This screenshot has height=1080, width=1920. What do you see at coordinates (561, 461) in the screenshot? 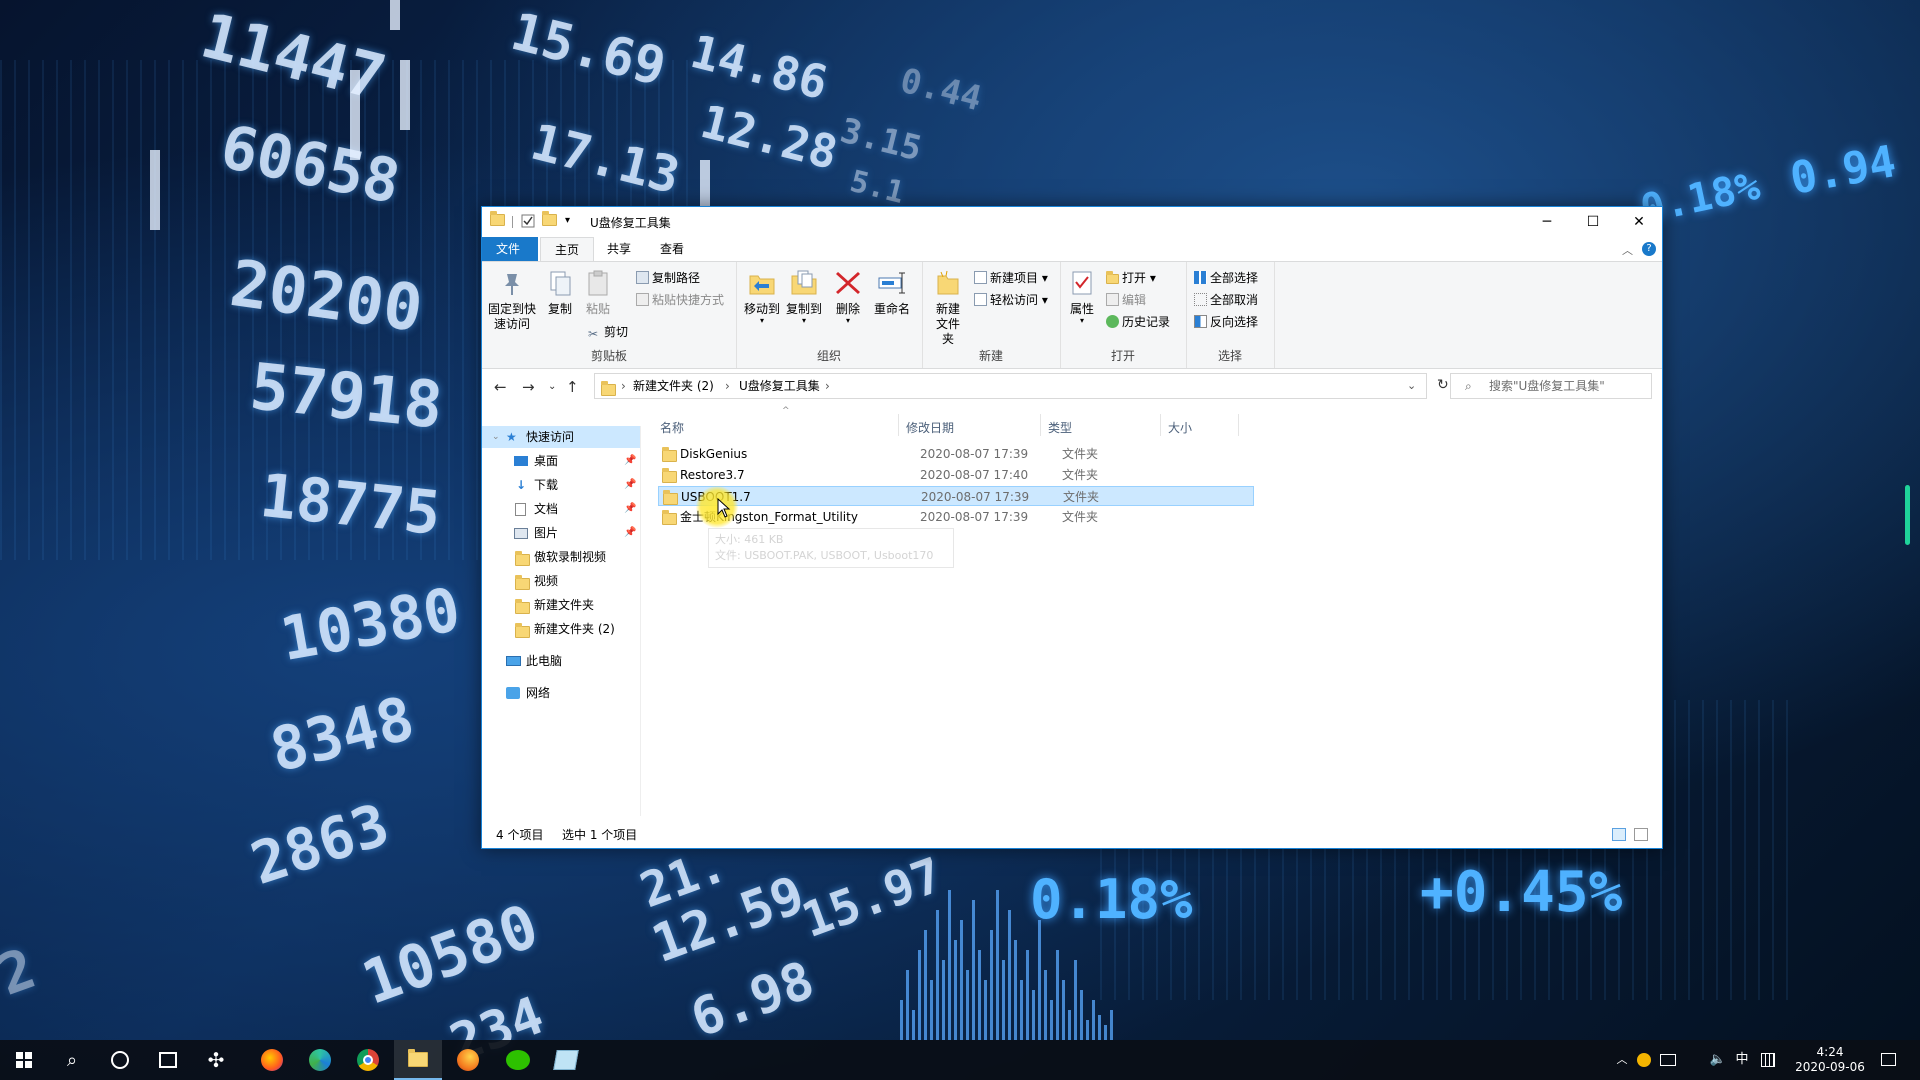
I see `nav-desktop: 桌面 📌` at bounding box center [561, 461].